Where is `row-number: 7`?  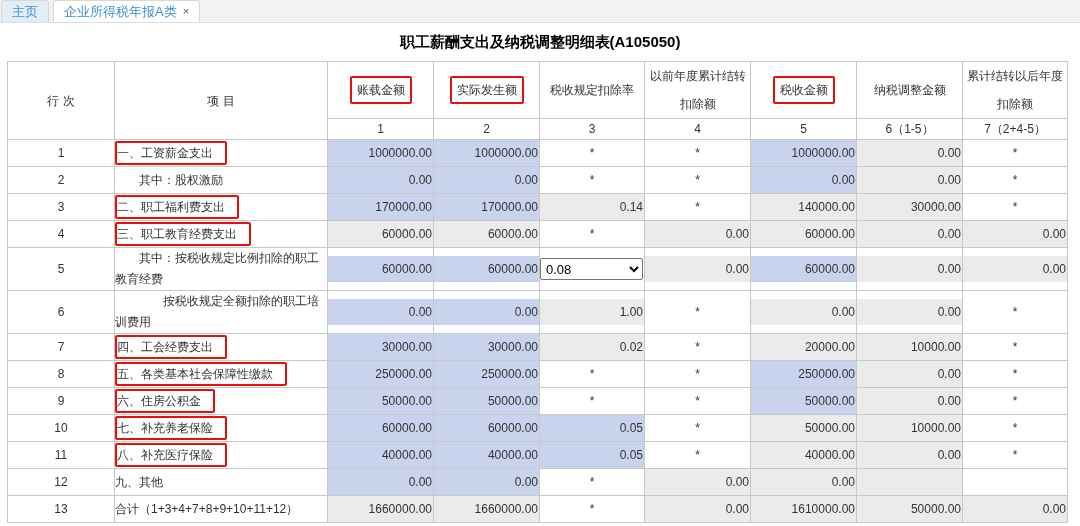 row-number: 7 is located at coordinates (61, 347).